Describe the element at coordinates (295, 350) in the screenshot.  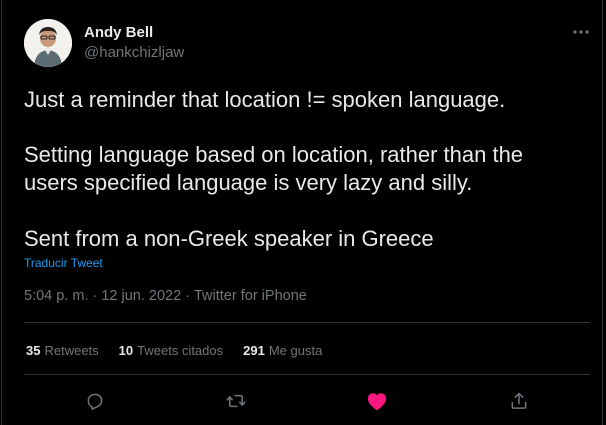
I see `likes-label: Me gusta` at that location.